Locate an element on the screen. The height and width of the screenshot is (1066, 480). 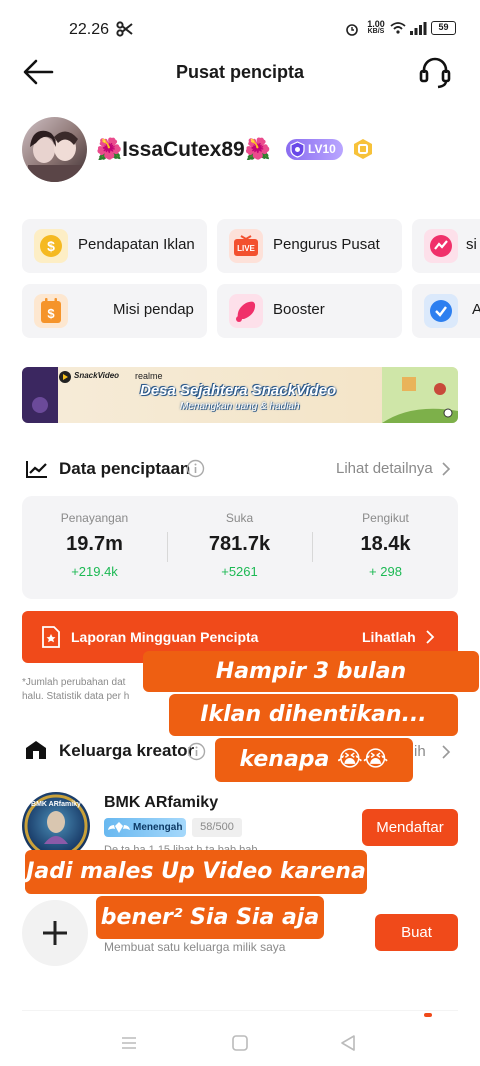
net-speed-value: 1.00 is located at coordinates (376, 24).